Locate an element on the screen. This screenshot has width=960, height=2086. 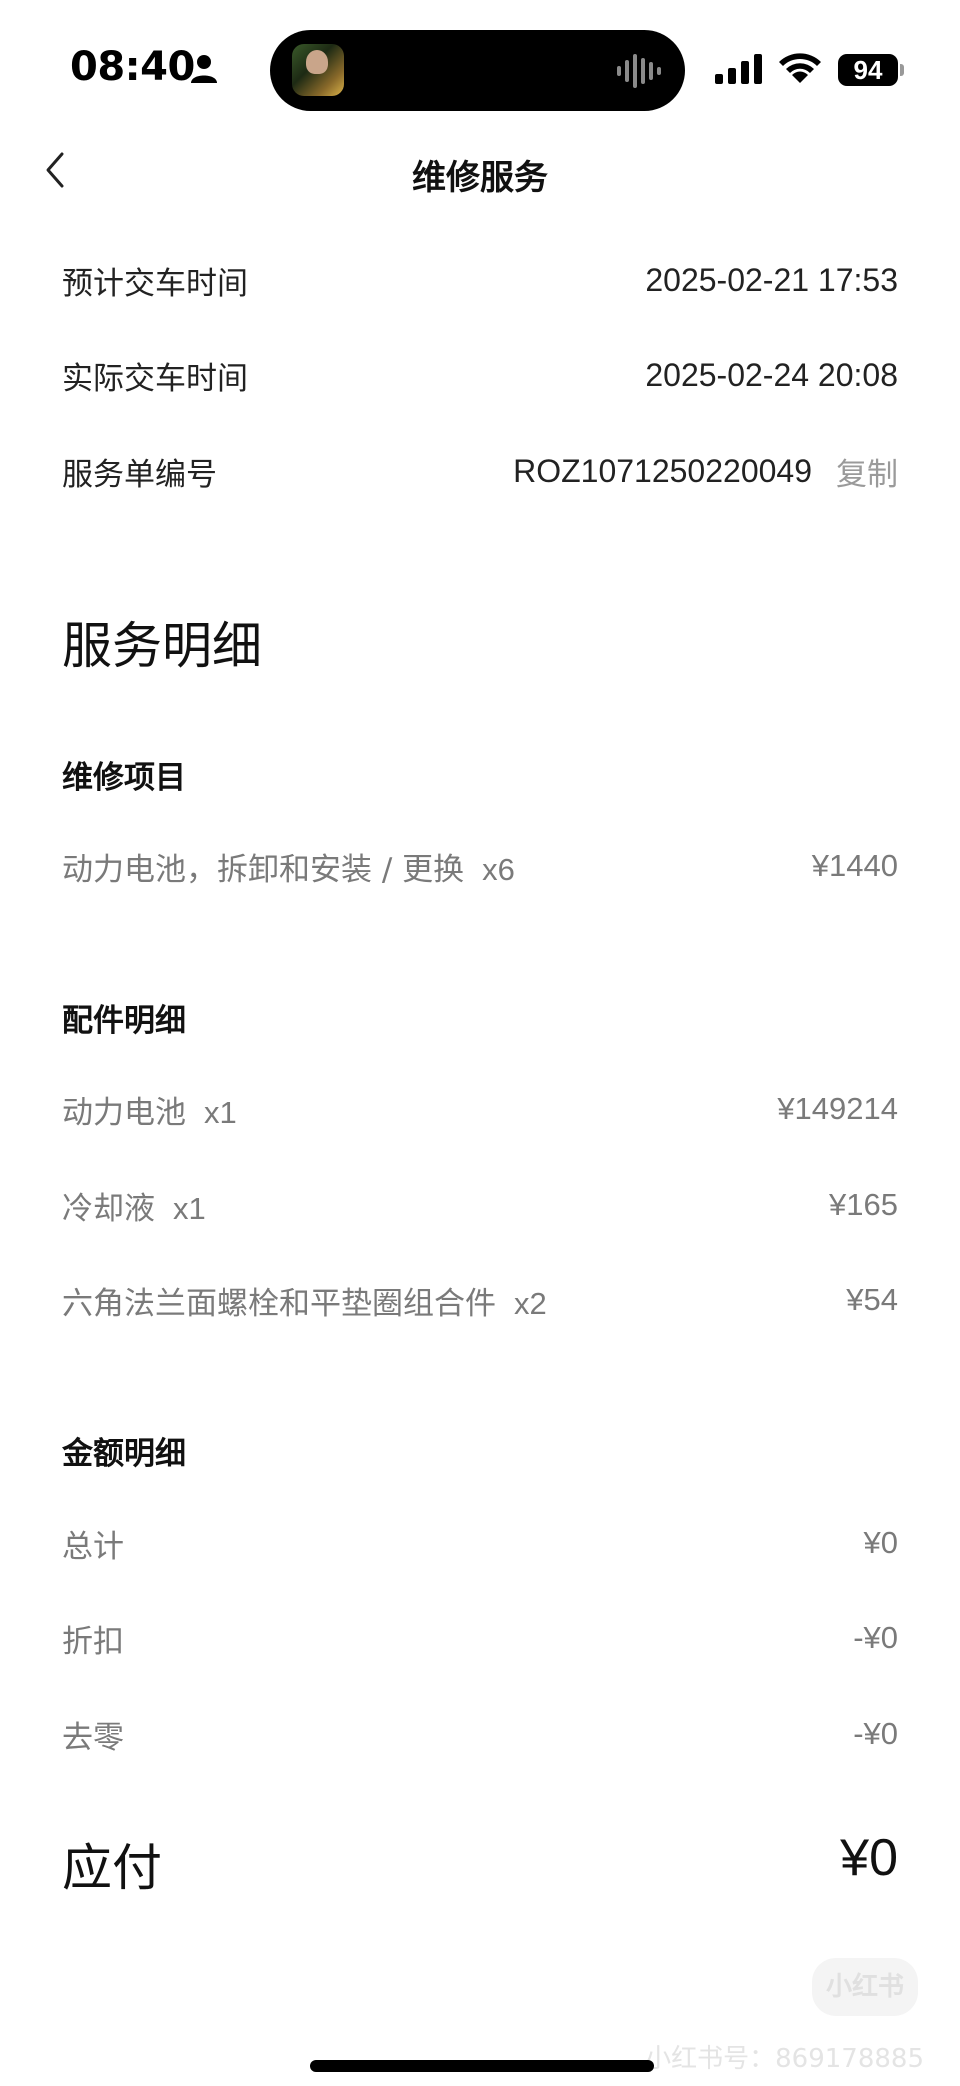
part-name: 六角法兰面螺栓和平垫圈组合件 is located at coordinates (279, 1303).